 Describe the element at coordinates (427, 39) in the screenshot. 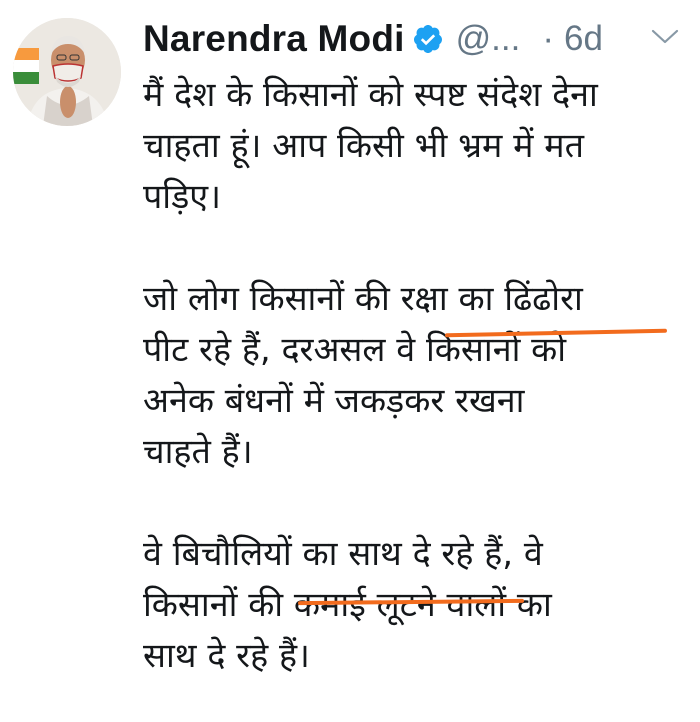

I see `verified-badge-icon` at that location.